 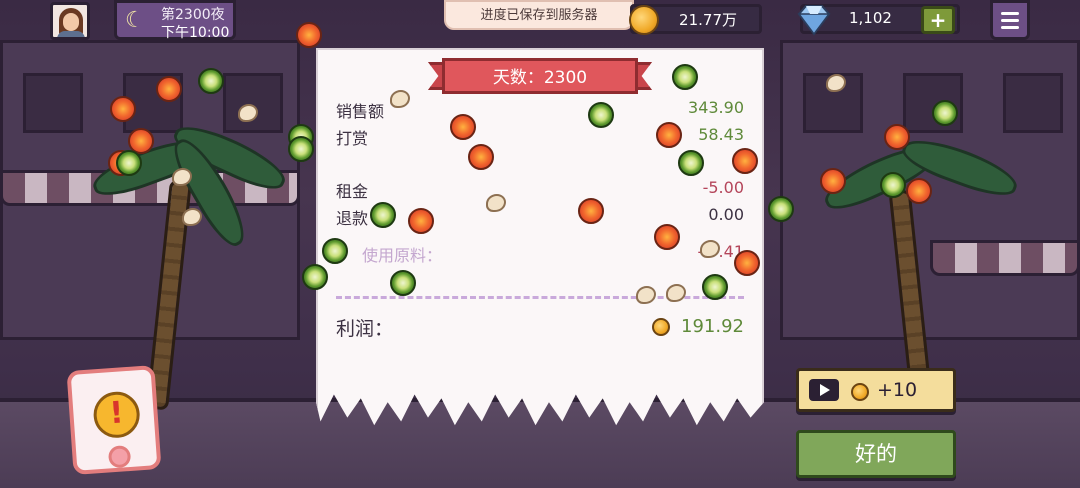 What do you see at coordinates (117, 415) in the screenshot?
I see `alert-icon: !` at bounding box center [117, 415].